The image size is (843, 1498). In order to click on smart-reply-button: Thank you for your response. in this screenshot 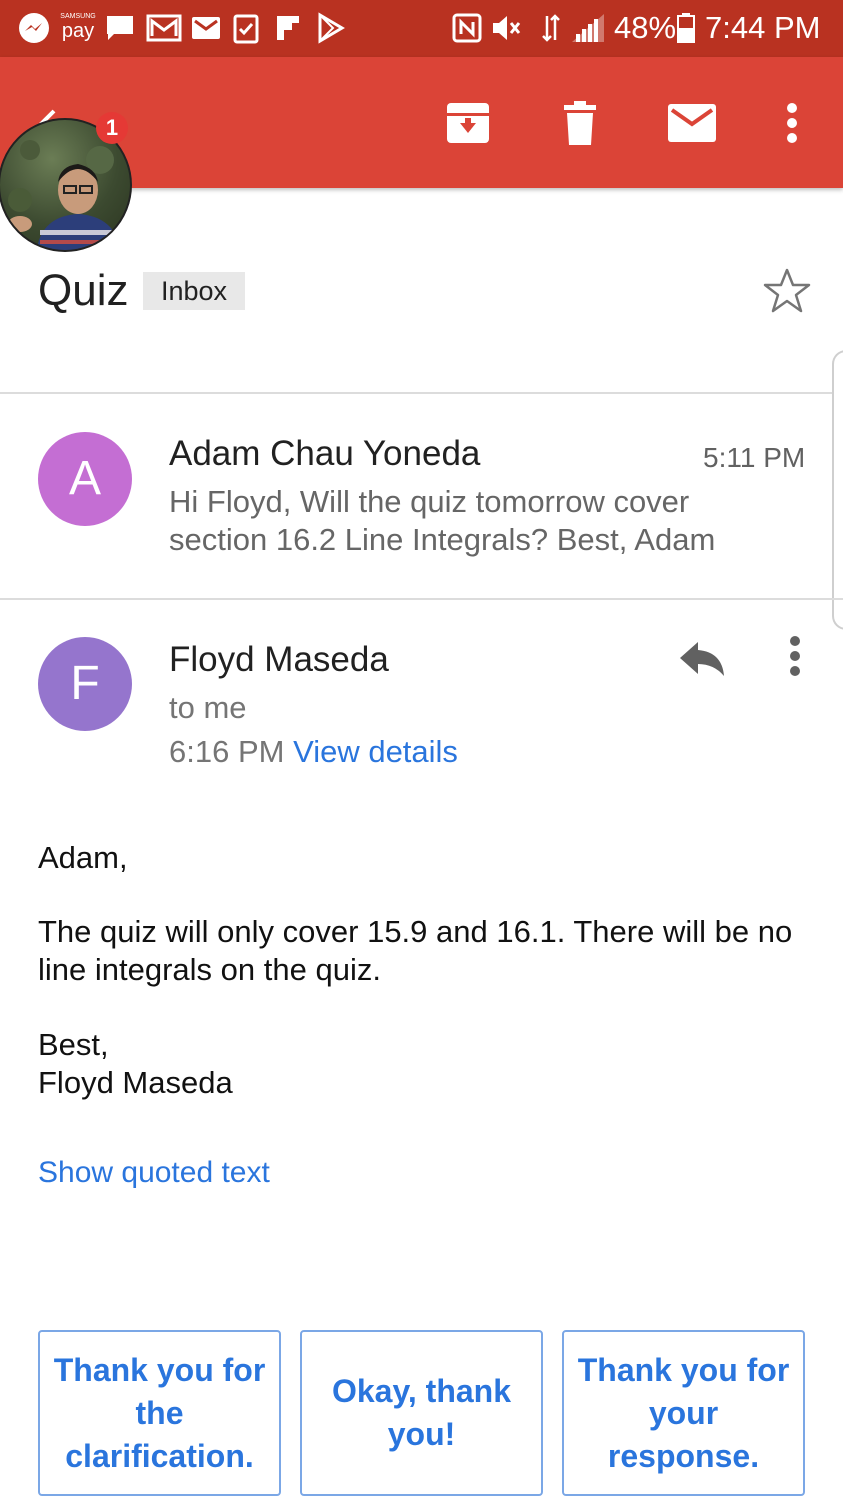, I will do `click(683, 1413)`.